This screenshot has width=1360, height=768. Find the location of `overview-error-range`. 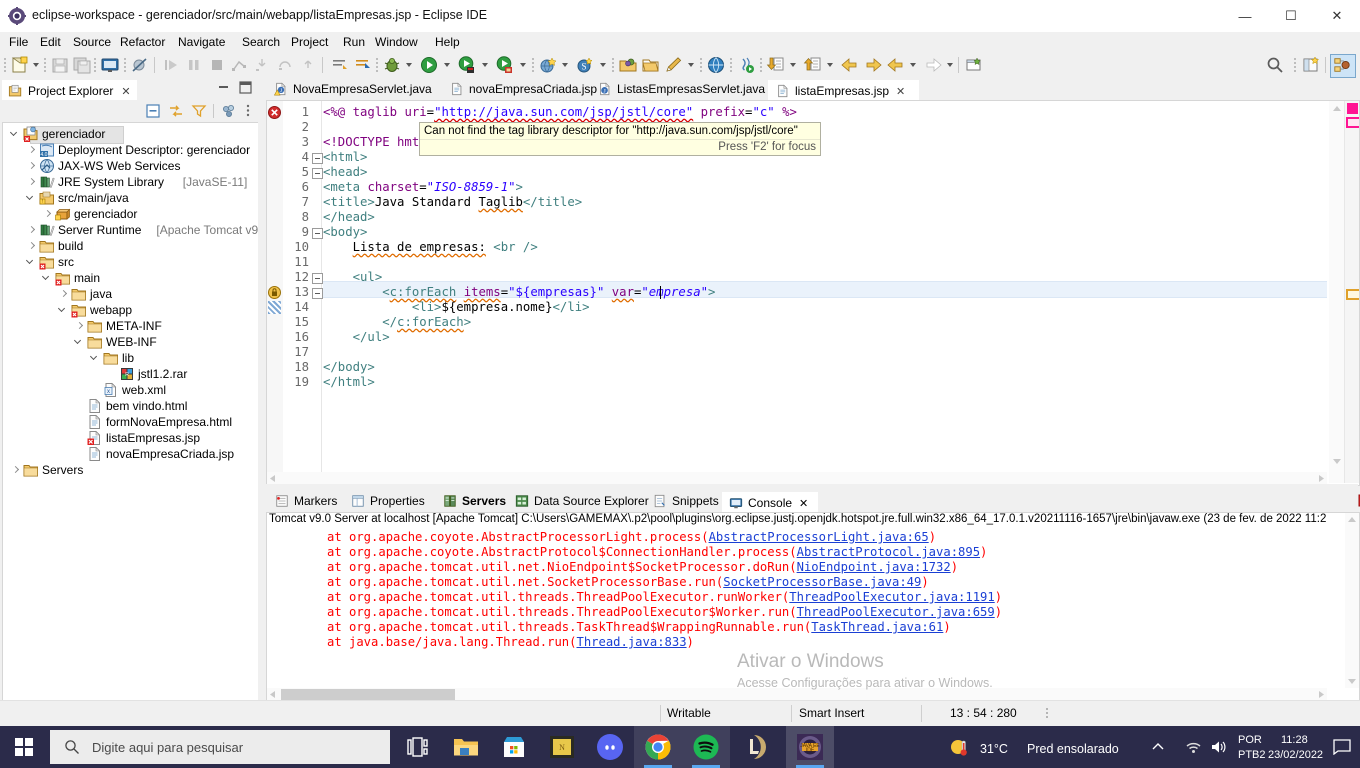

overview-error-range is located at coordinates (1352, 122).